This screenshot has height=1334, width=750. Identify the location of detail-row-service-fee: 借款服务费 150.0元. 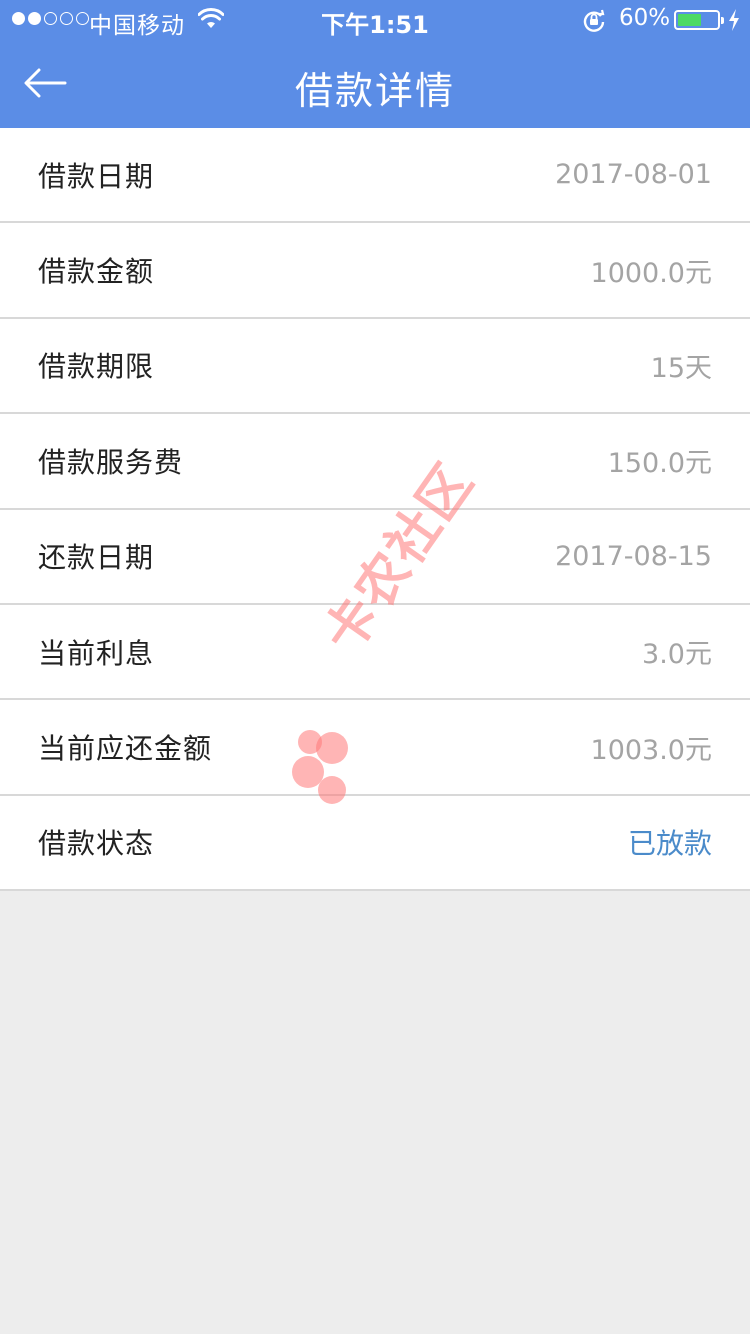
(375, 462).